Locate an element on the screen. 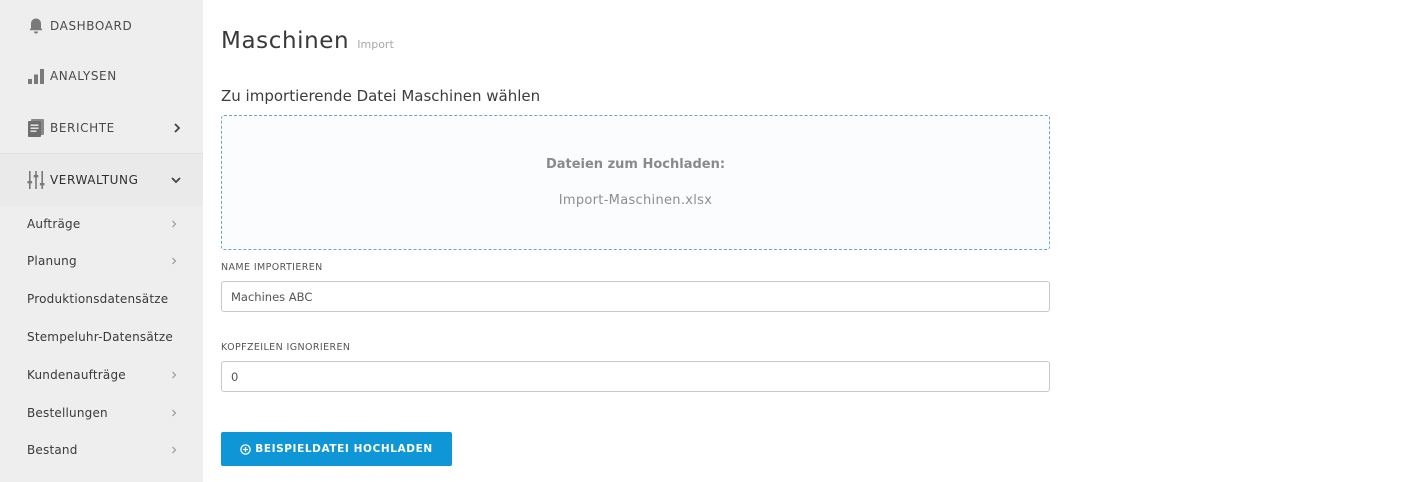 The image size is (1420, 482). import-name-label: NAME IMPORTIEREN is located at coordinates (272, 267).